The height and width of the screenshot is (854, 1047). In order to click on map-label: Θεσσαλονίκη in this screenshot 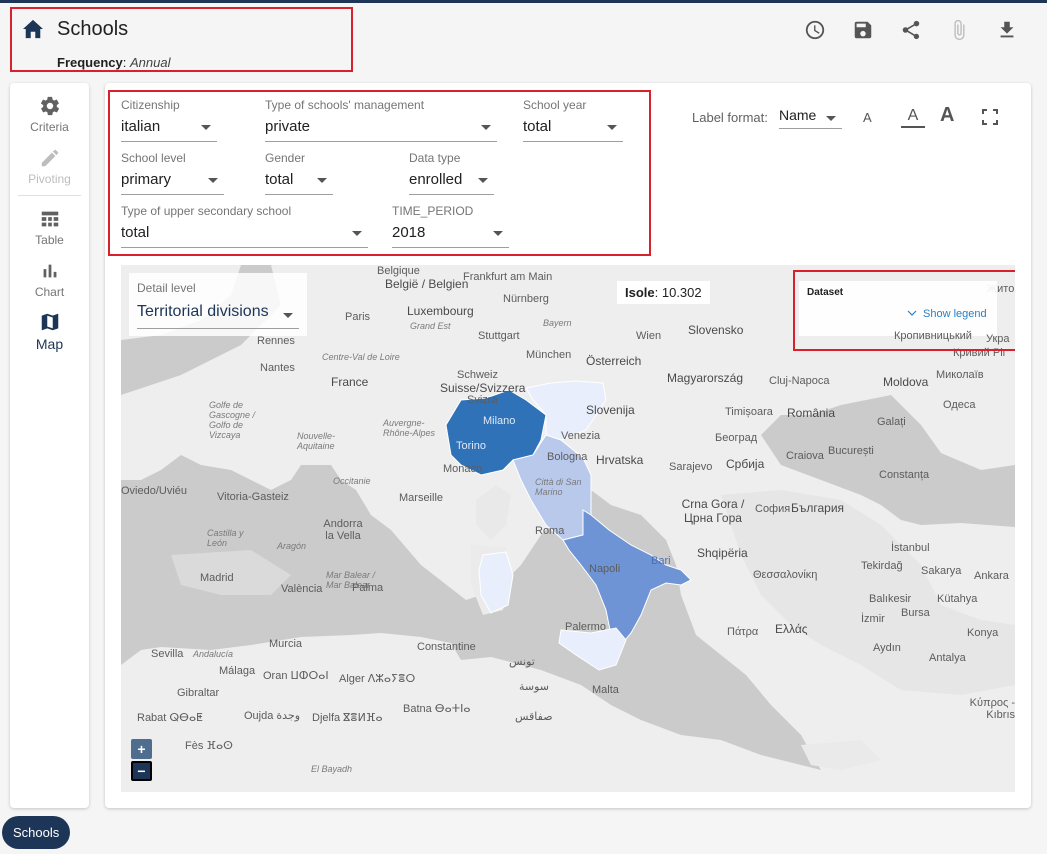, I will do `click(785, 575)`.